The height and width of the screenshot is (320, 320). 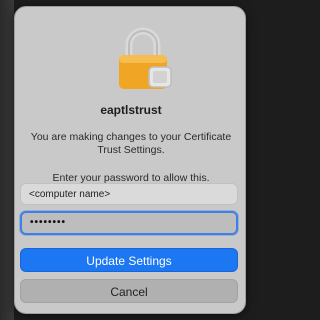 What do you see at coordinates (129, 260) in the screenshot?
I see `update-settings-button: Update Settings` at bounding box center [129, 260].